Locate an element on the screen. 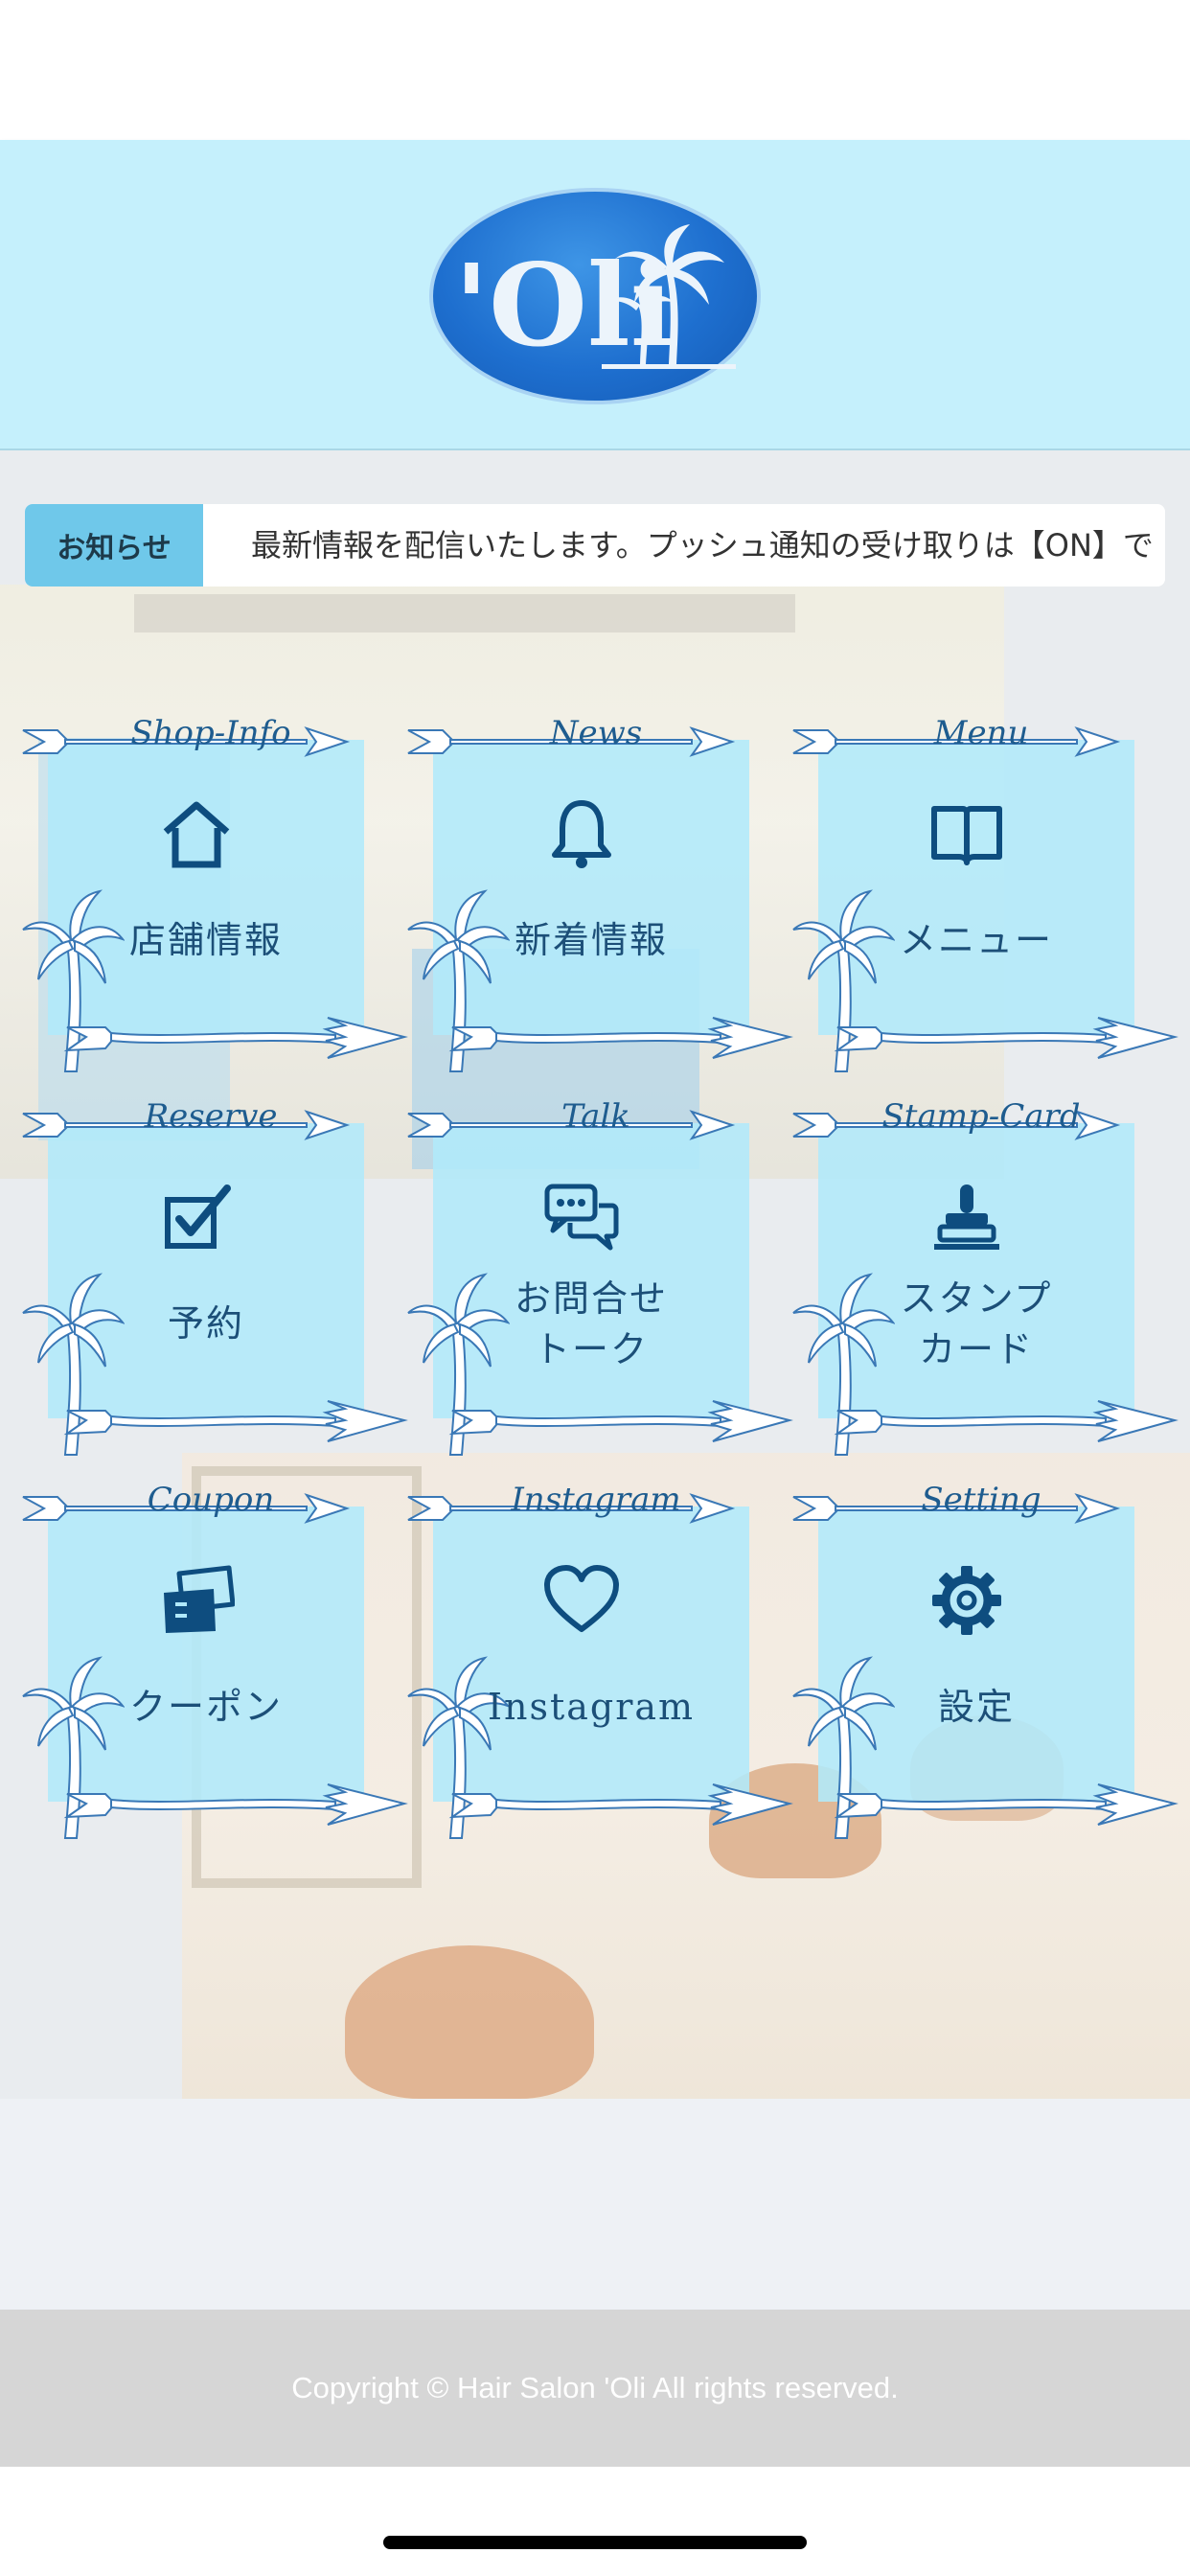  tile-english-title: Instagram is located at coordinates (596, 1500).